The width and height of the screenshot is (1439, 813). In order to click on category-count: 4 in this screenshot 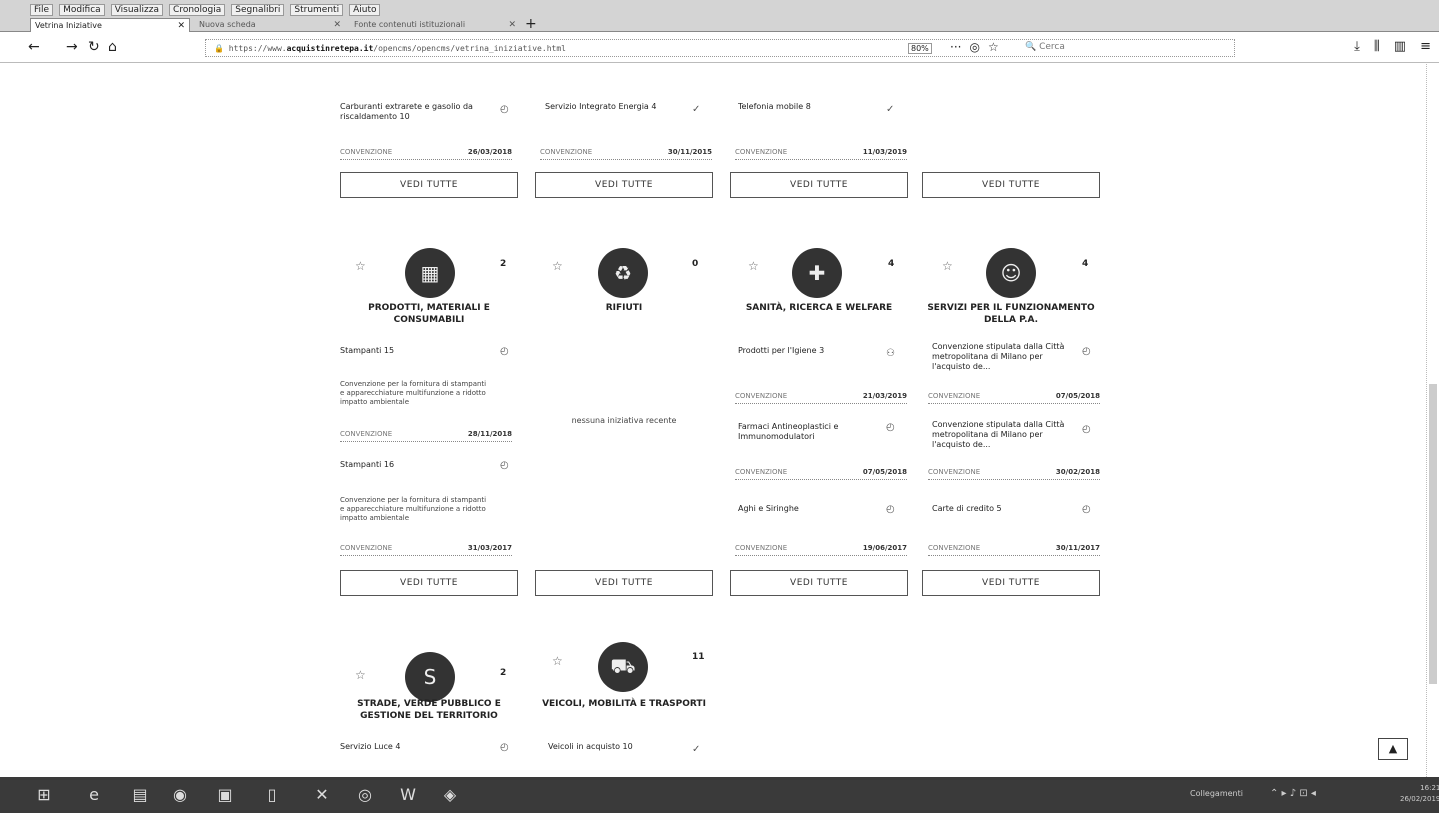, I will do `click(1085, 264)`.